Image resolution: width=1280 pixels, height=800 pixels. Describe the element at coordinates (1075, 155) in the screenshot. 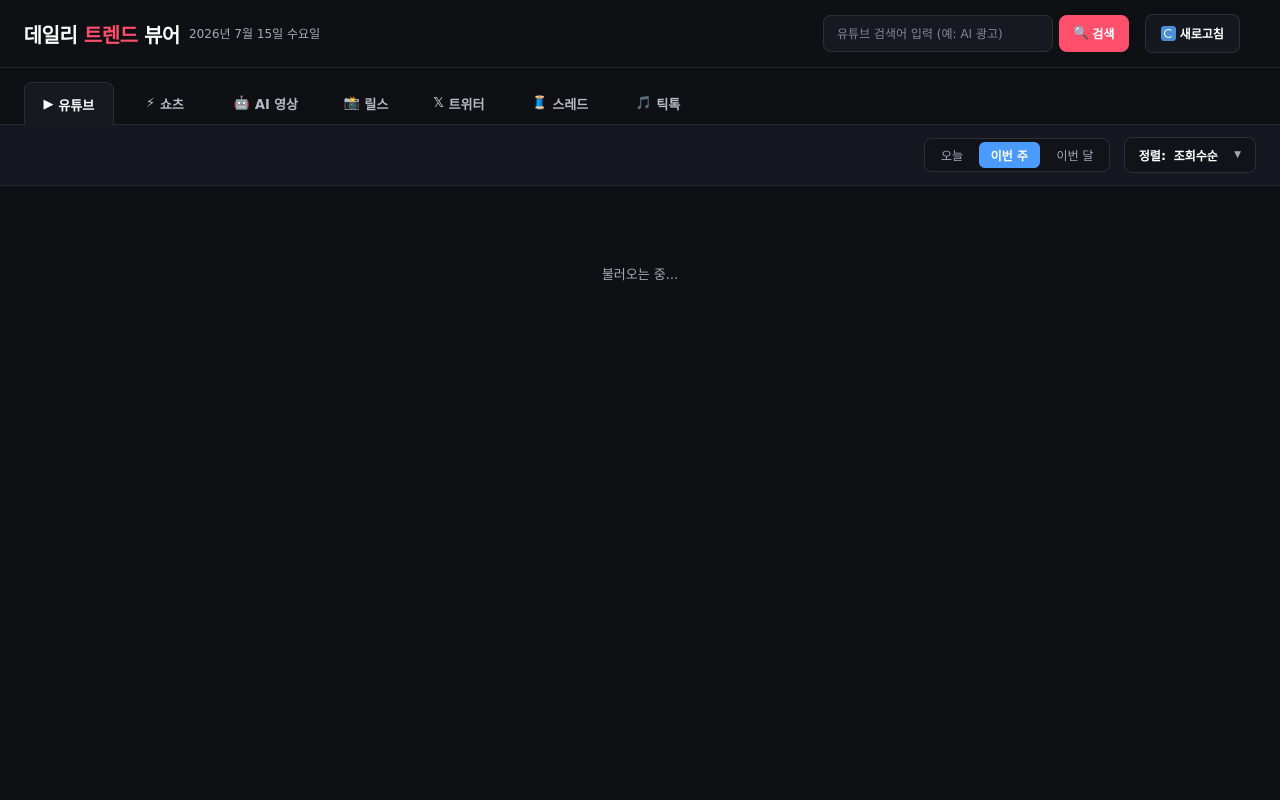

I see `period-this-month: 이번 달` at that location.